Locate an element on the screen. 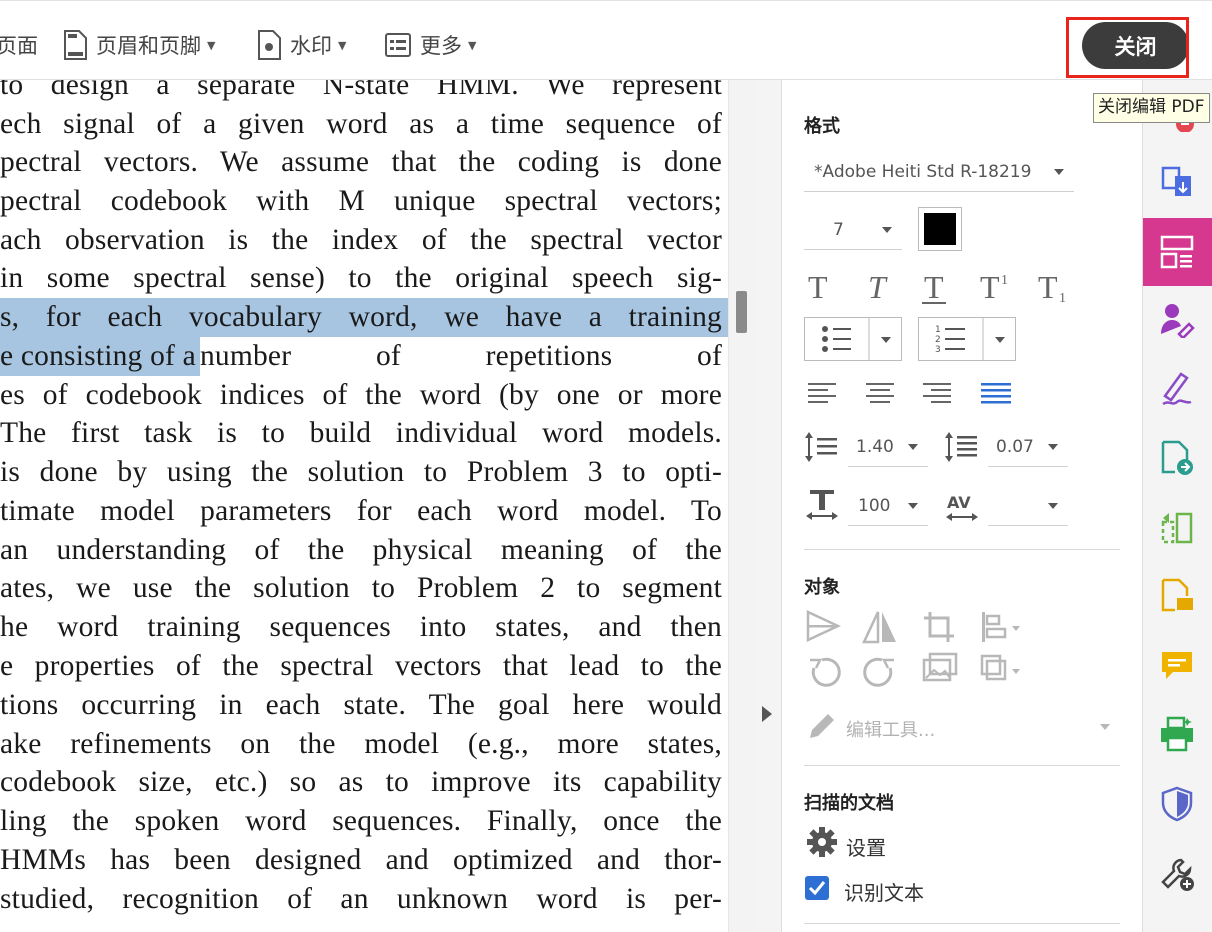 The image size is (1212, 932). scrollbar-thumb is located at coordinates (741, 312).